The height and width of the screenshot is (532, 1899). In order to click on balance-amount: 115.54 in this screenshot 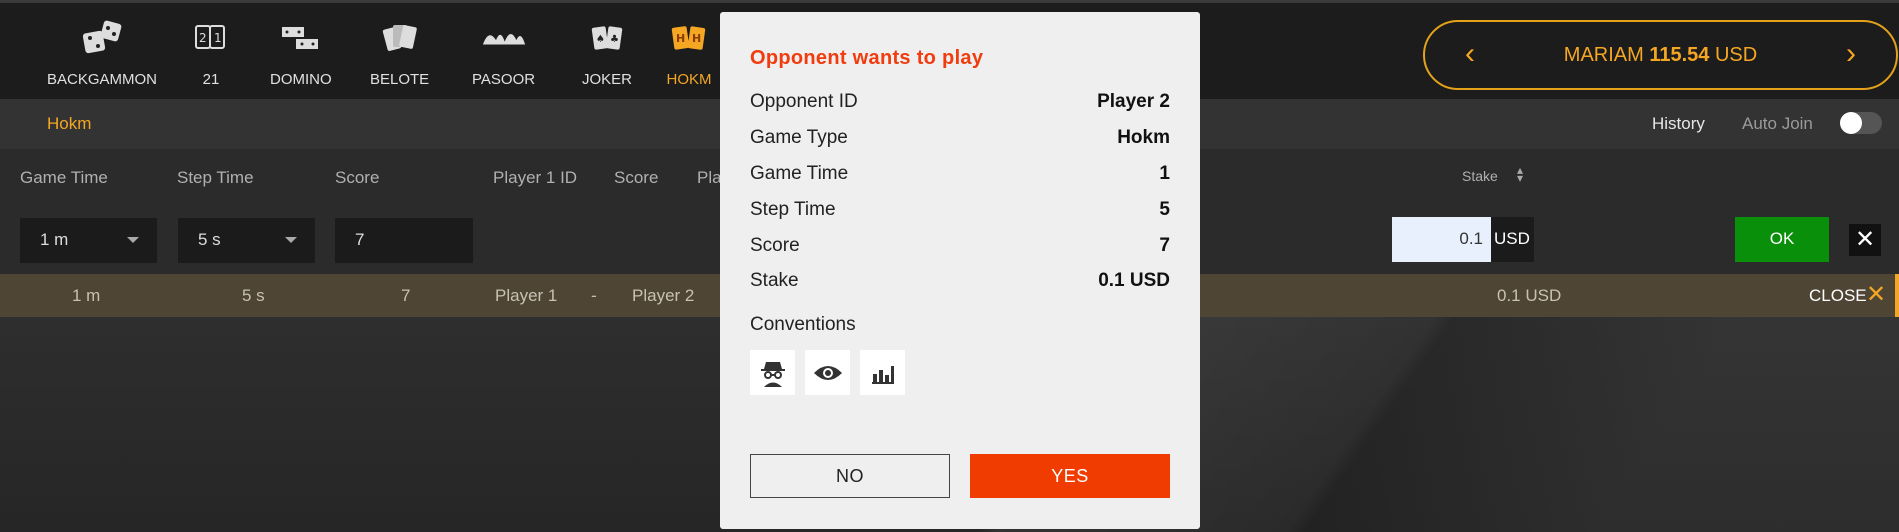, I will do `click(1679, 54)`.